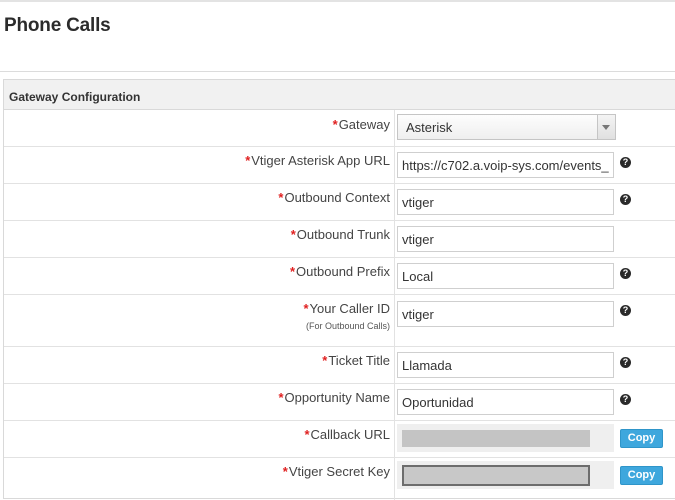 The height and width of the screenshot is (500, 675). Describe the element at coordinates (346, 308) in the screenshot. I see `caller-id-label: *Your Caller ID` at that location.